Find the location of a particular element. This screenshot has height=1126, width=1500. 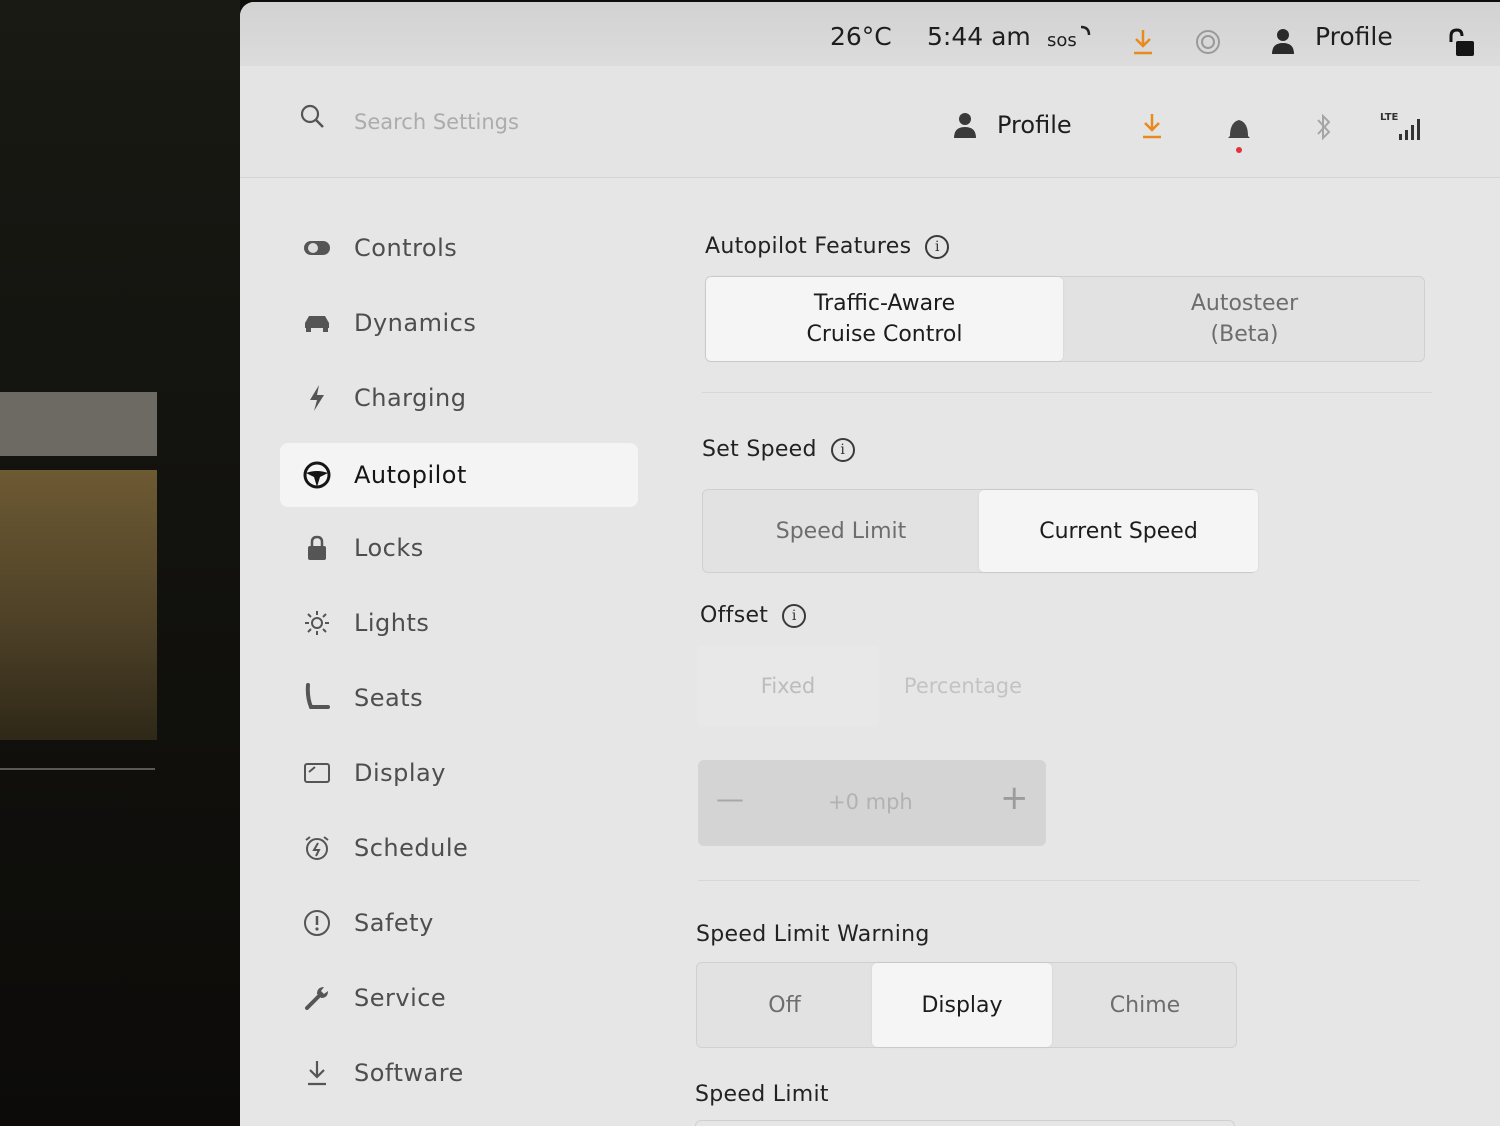

option-chime: Chime is located at coordinates (1145, 1005).